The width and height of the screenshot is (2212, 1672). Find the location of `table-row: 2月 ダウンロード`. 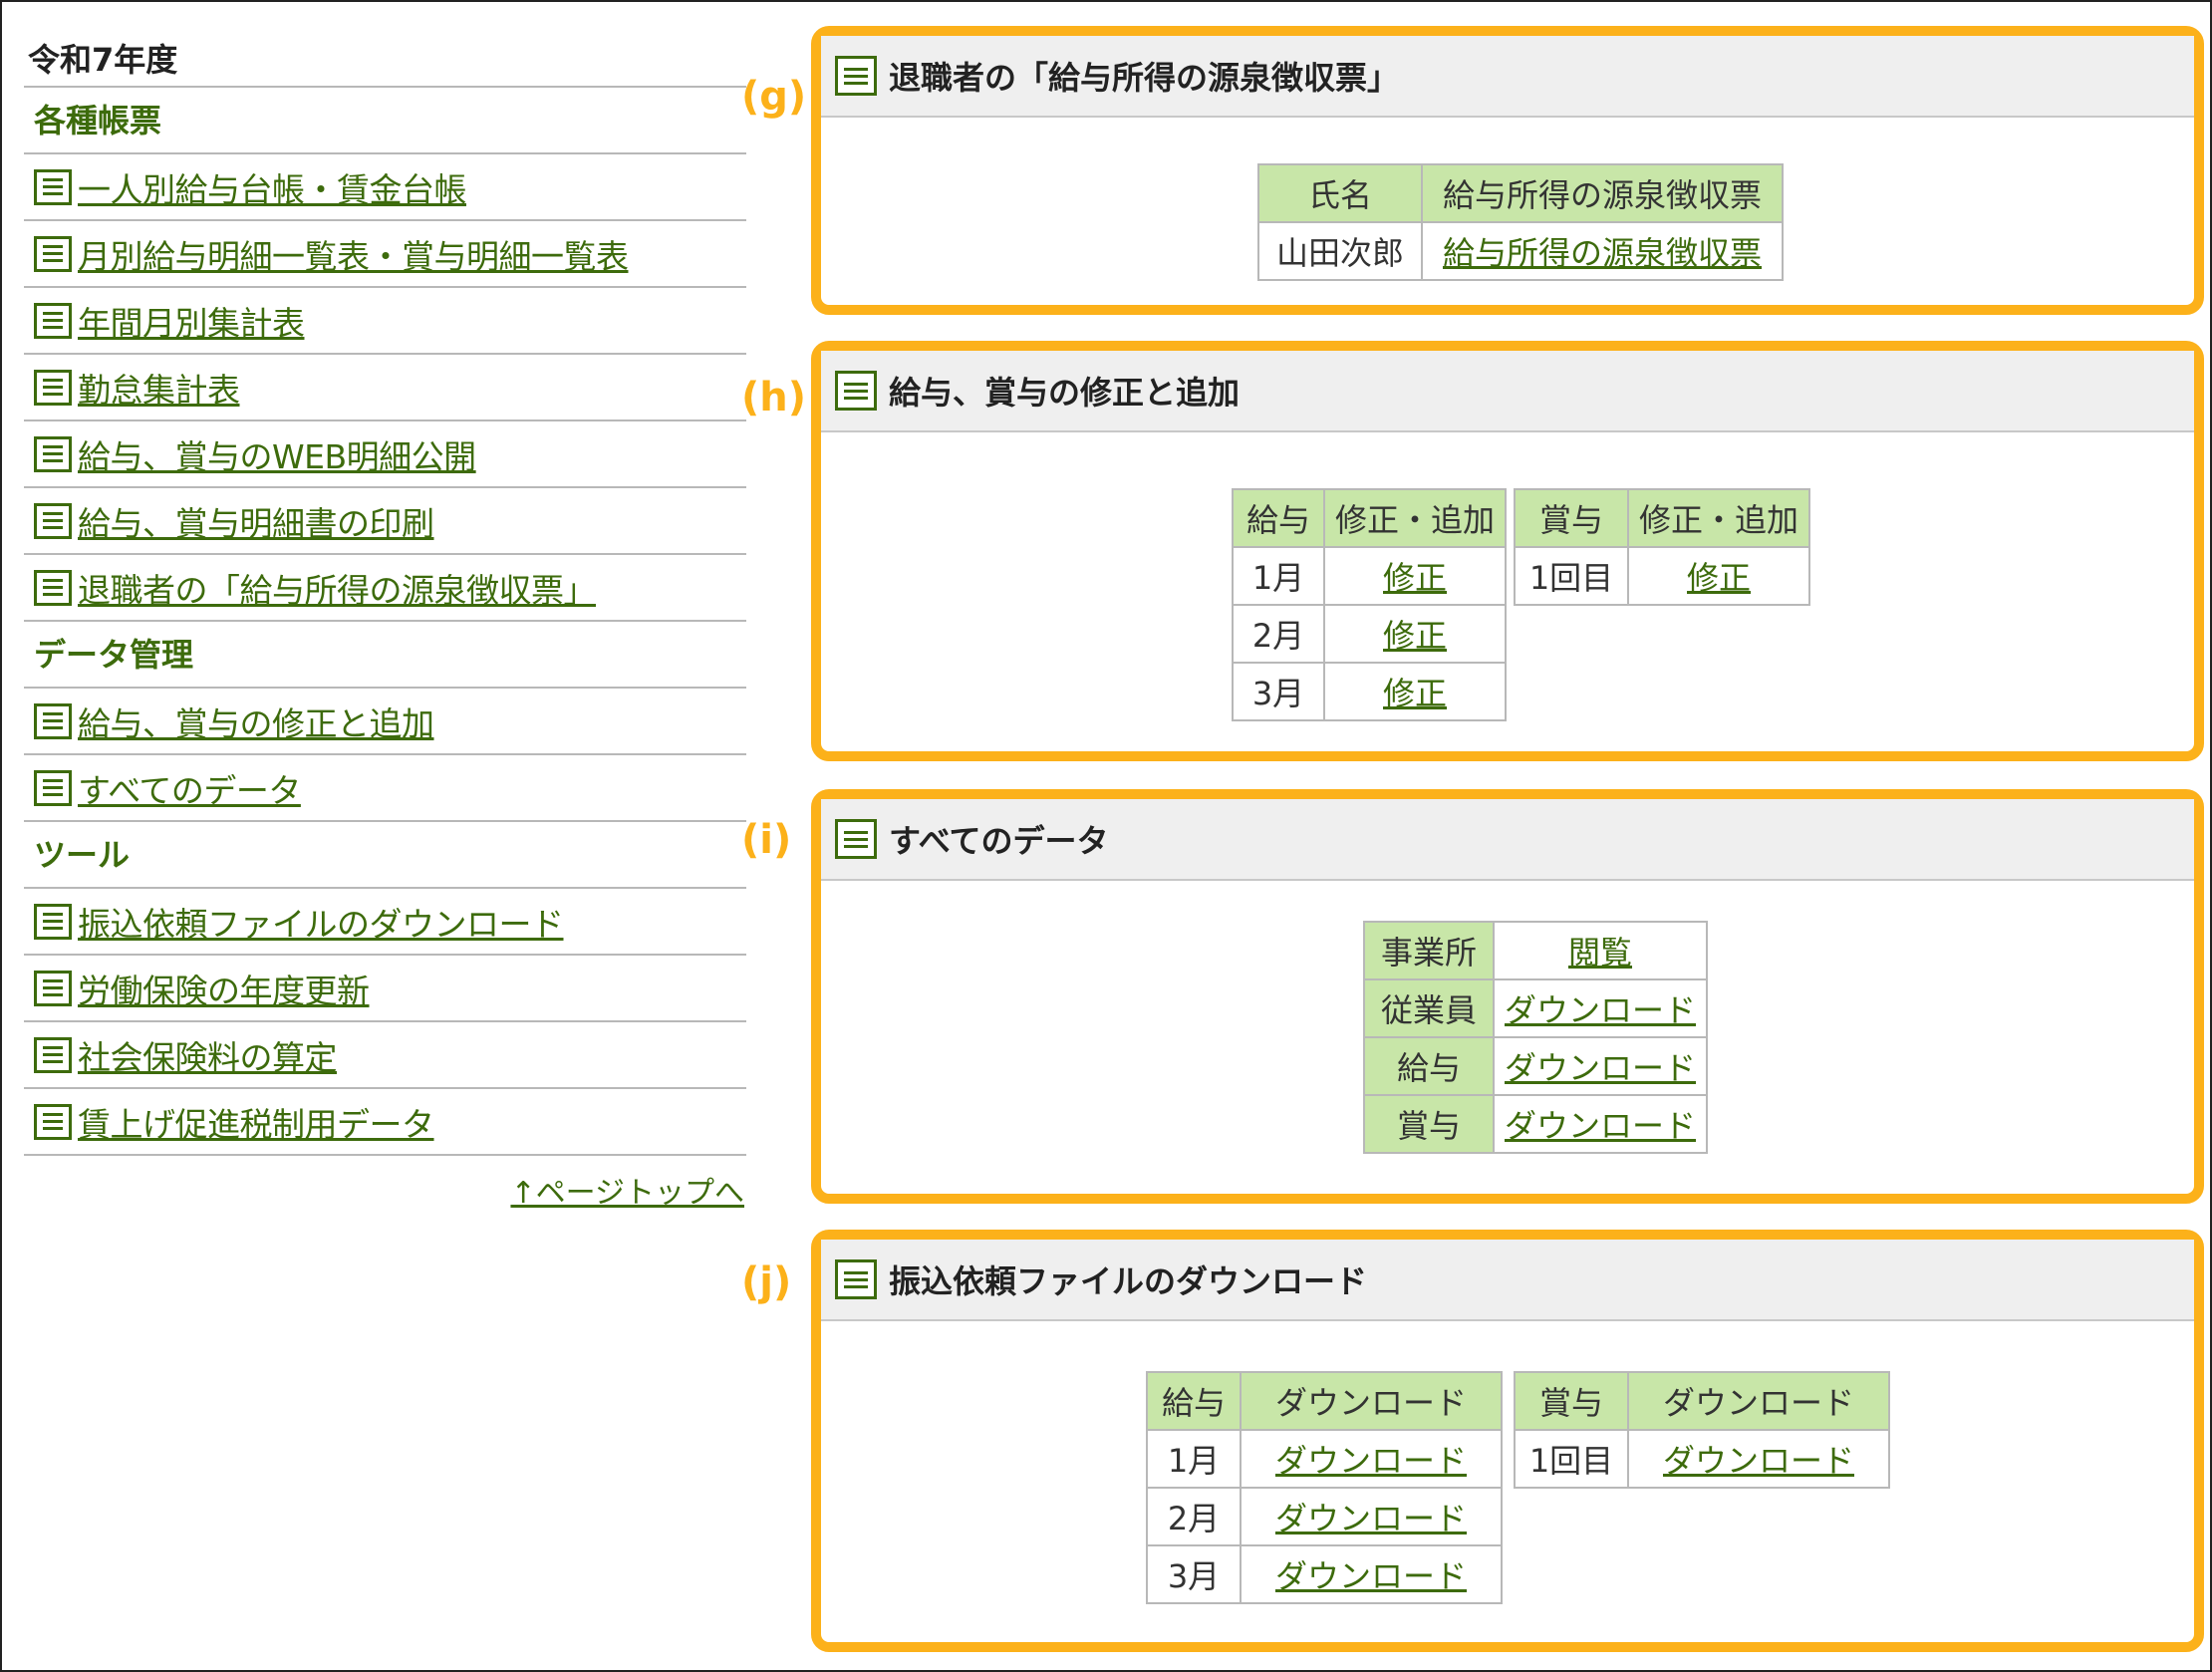

table-row: 2月 ダウンロード is located at coordinates (1325, 1516).